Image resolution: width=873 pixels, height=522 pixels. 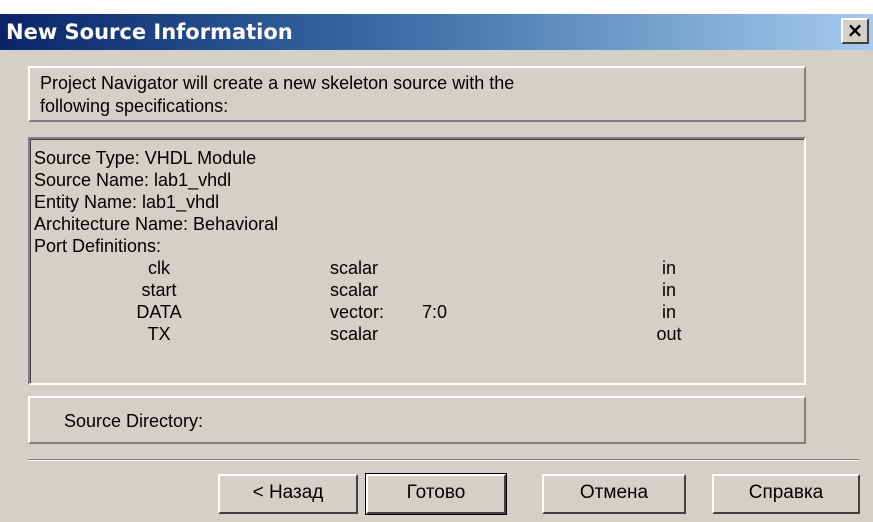 I want to click on port-name: clk, so click(x=159, y=268).